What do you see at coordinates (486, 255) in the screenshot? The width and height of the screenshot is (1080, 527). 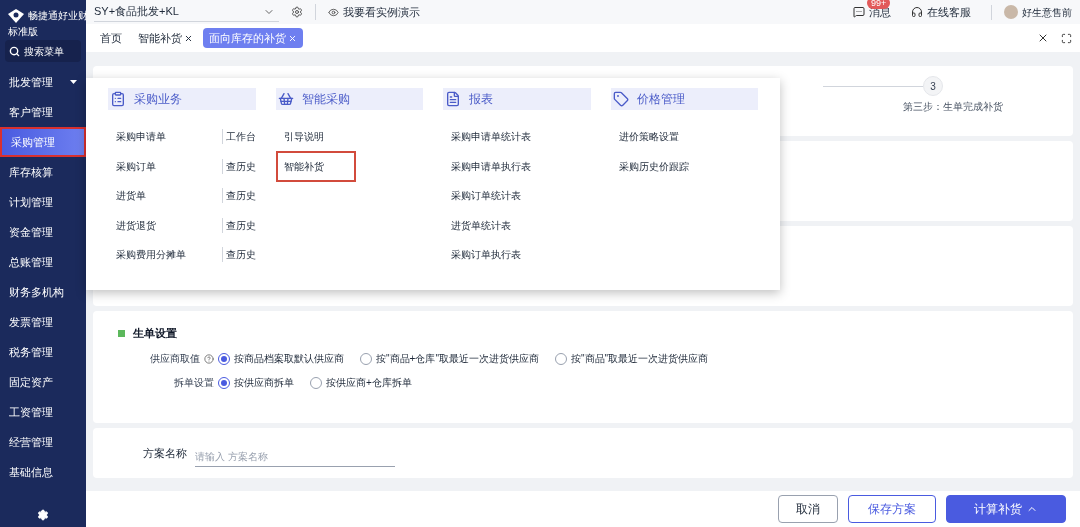 I see `menu-item: 采购订单执行表` at bounding box center [486, 255].